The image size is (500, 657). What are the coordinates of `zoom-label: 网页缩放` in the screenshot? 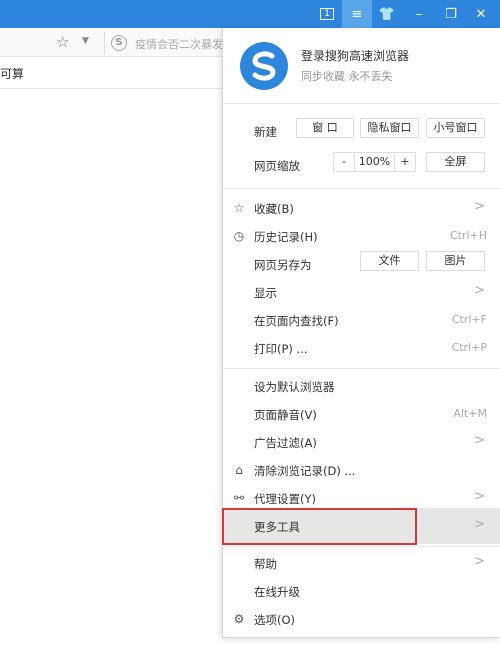 It's located at (277, 166).